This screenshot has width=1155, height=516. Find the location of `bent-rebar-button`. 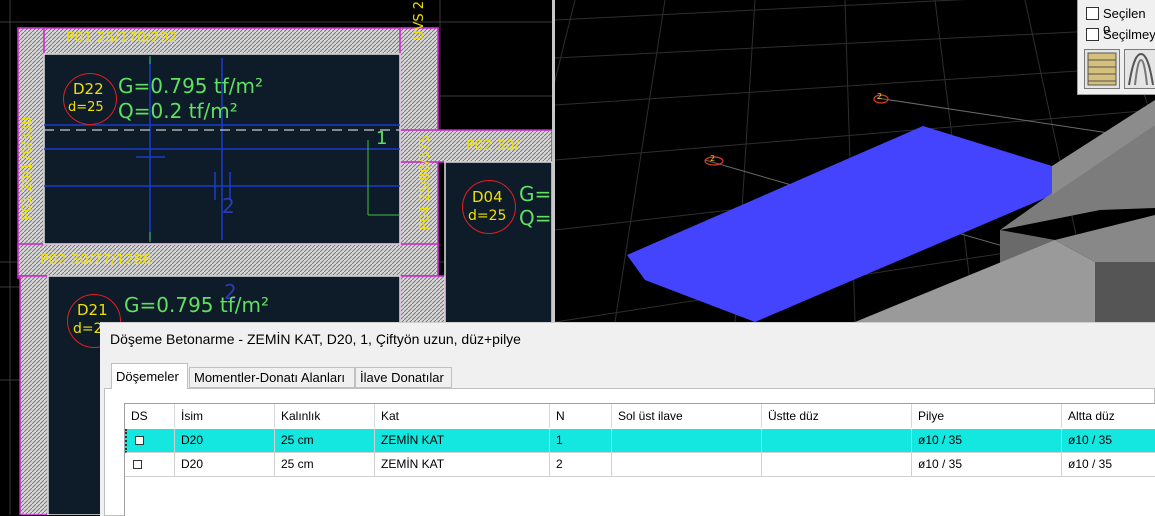

bent-rebar-button is located at coordinates (1139, 69).